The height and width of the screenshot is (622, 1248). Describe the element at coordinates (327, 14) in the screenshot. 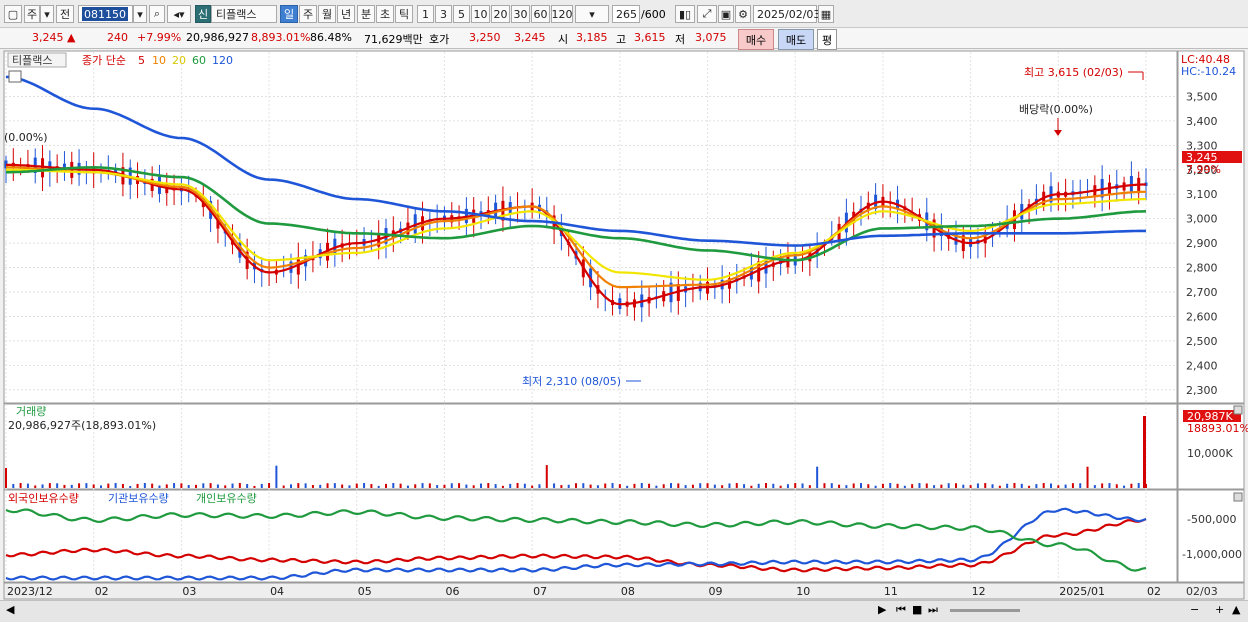

I see `period-month: 월` at that location.